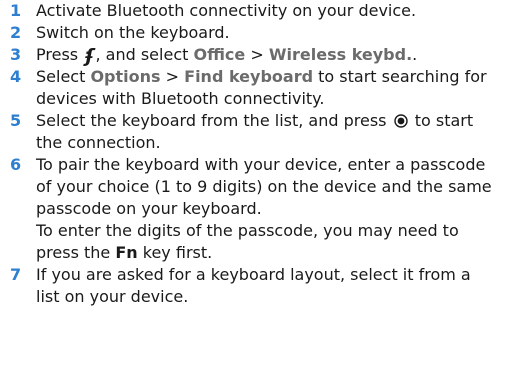 This screenshot has height=374, width=520. What do you see at coordinates (415, 54) in the screenshot?
I see `step-text: .` at bounding box center [415, 54].